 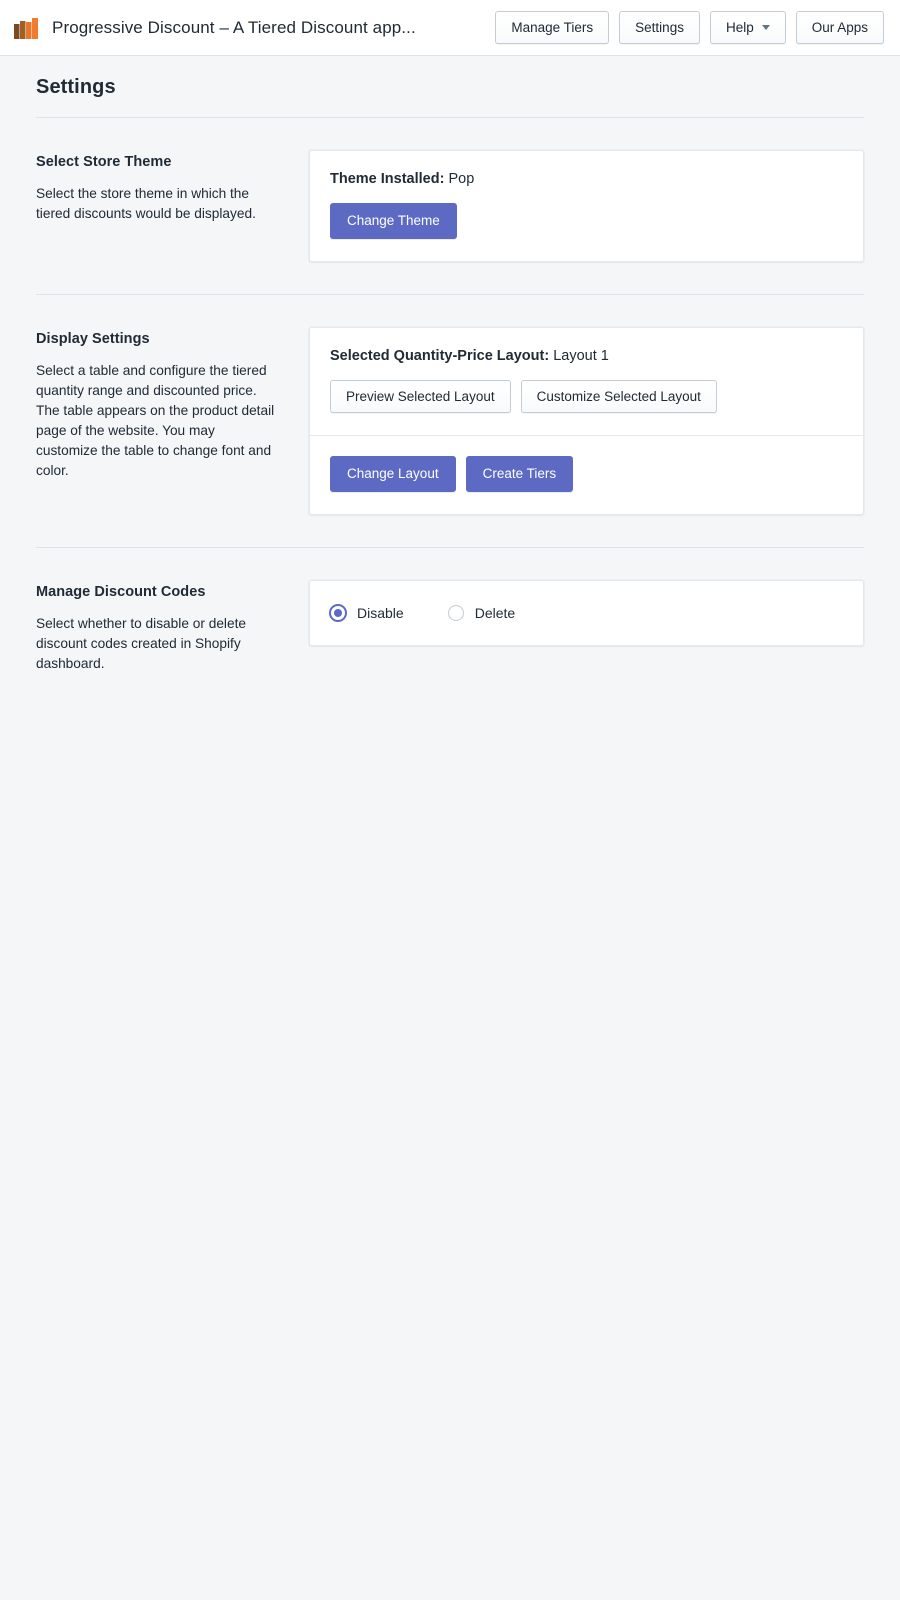 I want to click on selected-layout-value: Layout 1, so click(x=581, y=355).